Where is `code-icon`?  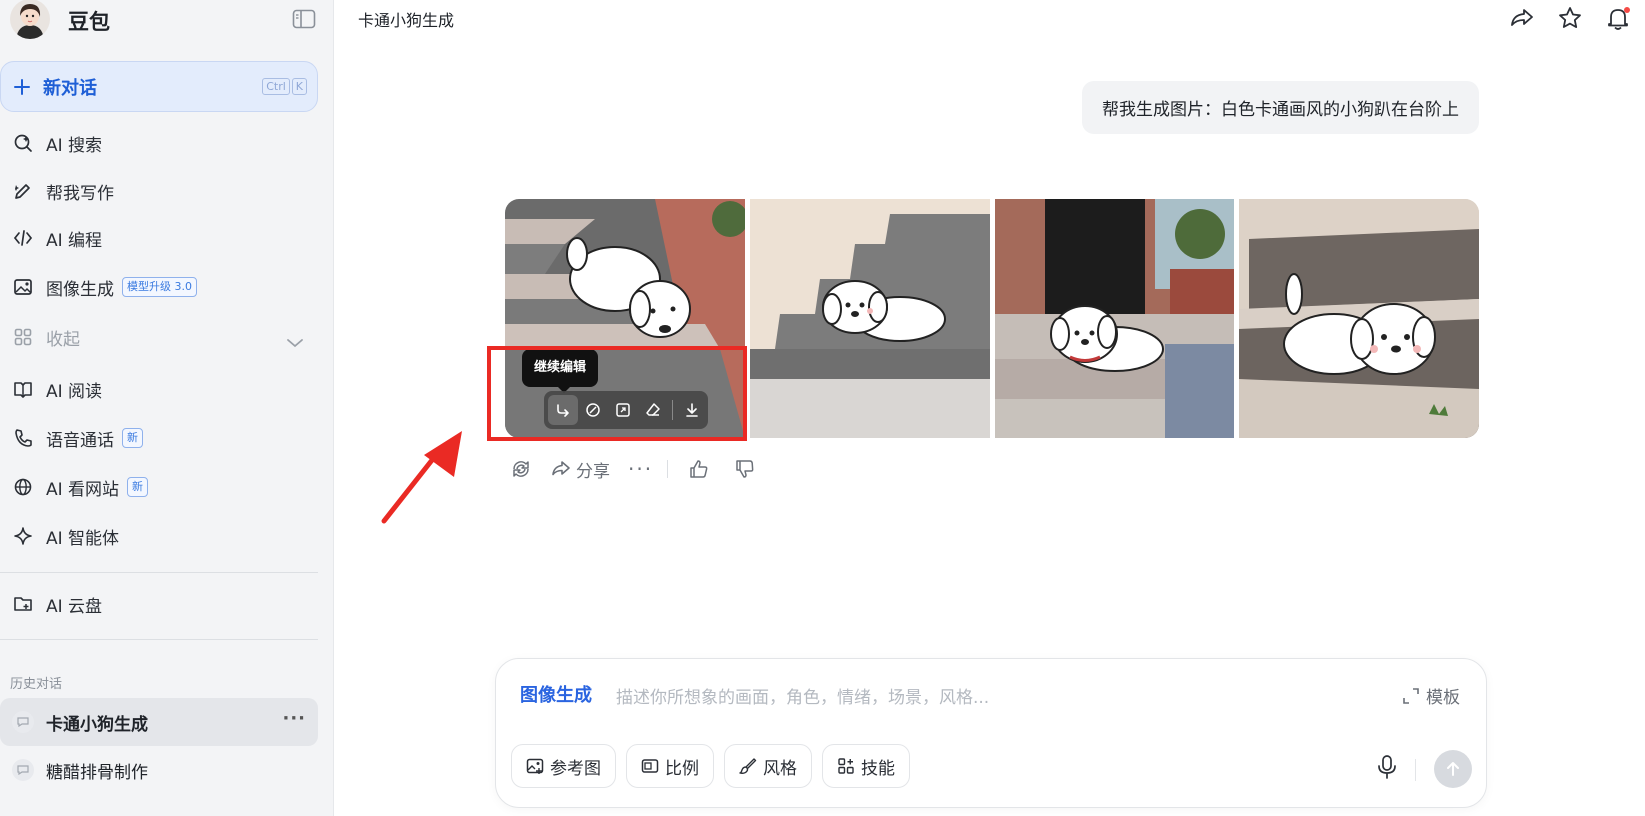 code-icon is located at coordinates (23, 238).